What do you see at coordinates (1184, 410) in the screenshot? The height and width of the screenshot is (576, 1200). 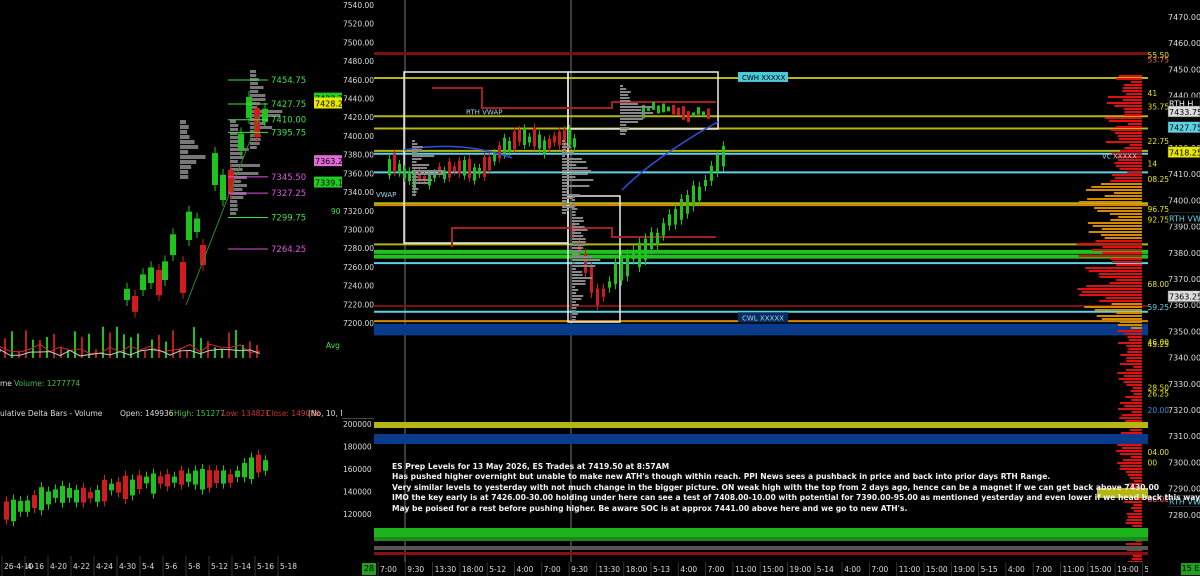 I see `right-y-tick: 7320.00` at bounding box center [1184, 410].